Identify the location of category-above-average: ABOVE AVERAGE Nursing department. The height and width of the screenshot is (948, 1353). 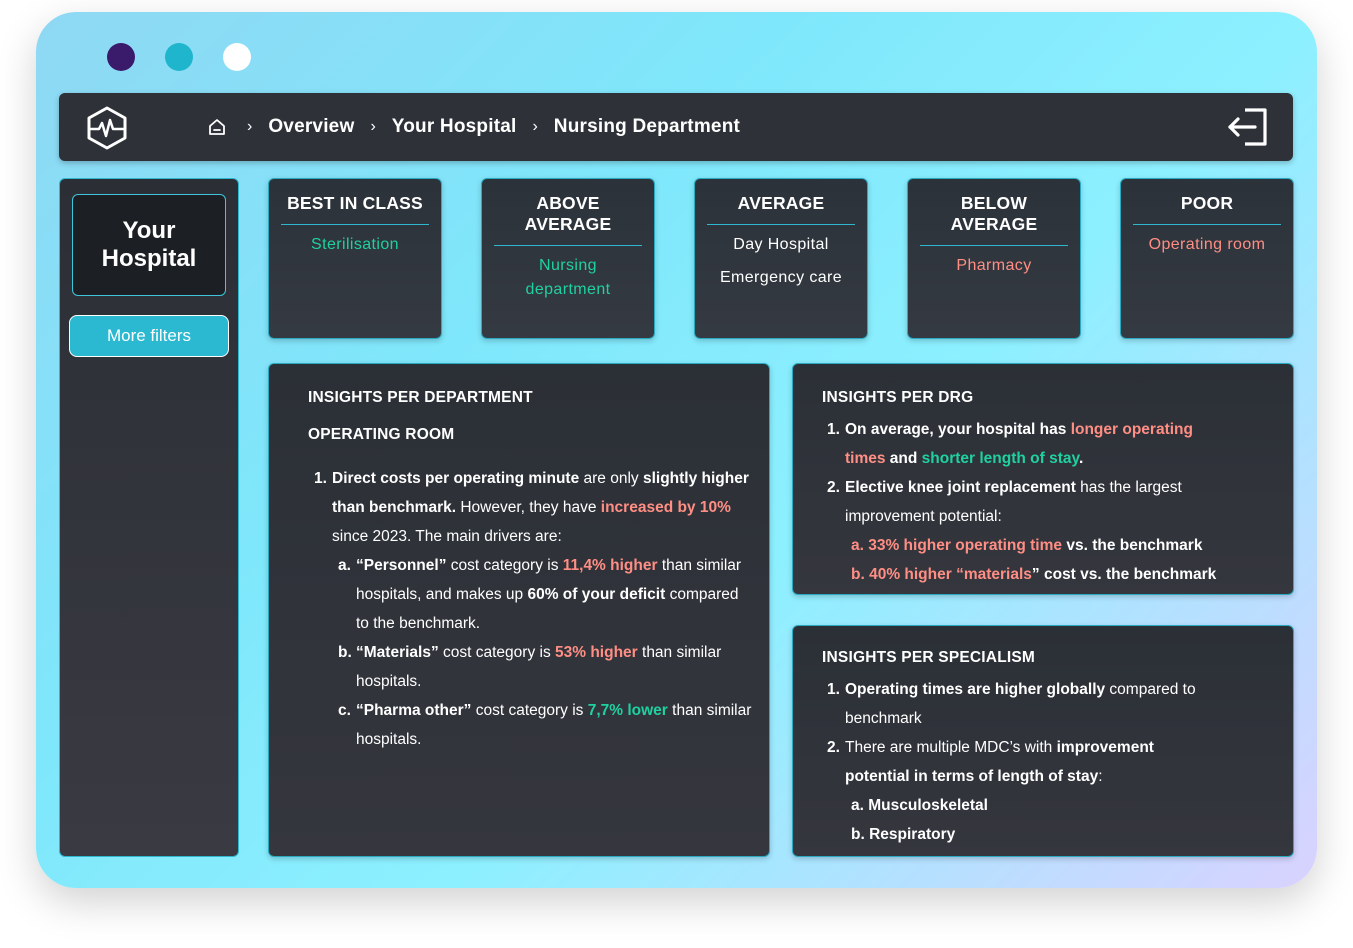
(568, 258).